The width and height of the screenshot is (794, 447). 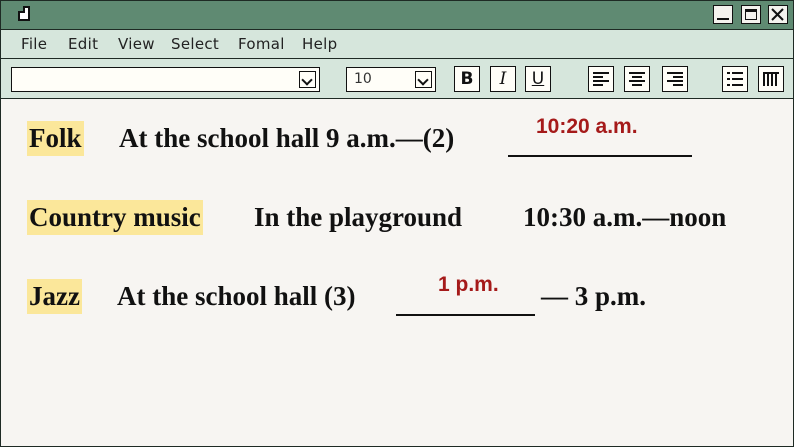 I want to click on event-text: At the school hall (3), so click(x=236, y=296).